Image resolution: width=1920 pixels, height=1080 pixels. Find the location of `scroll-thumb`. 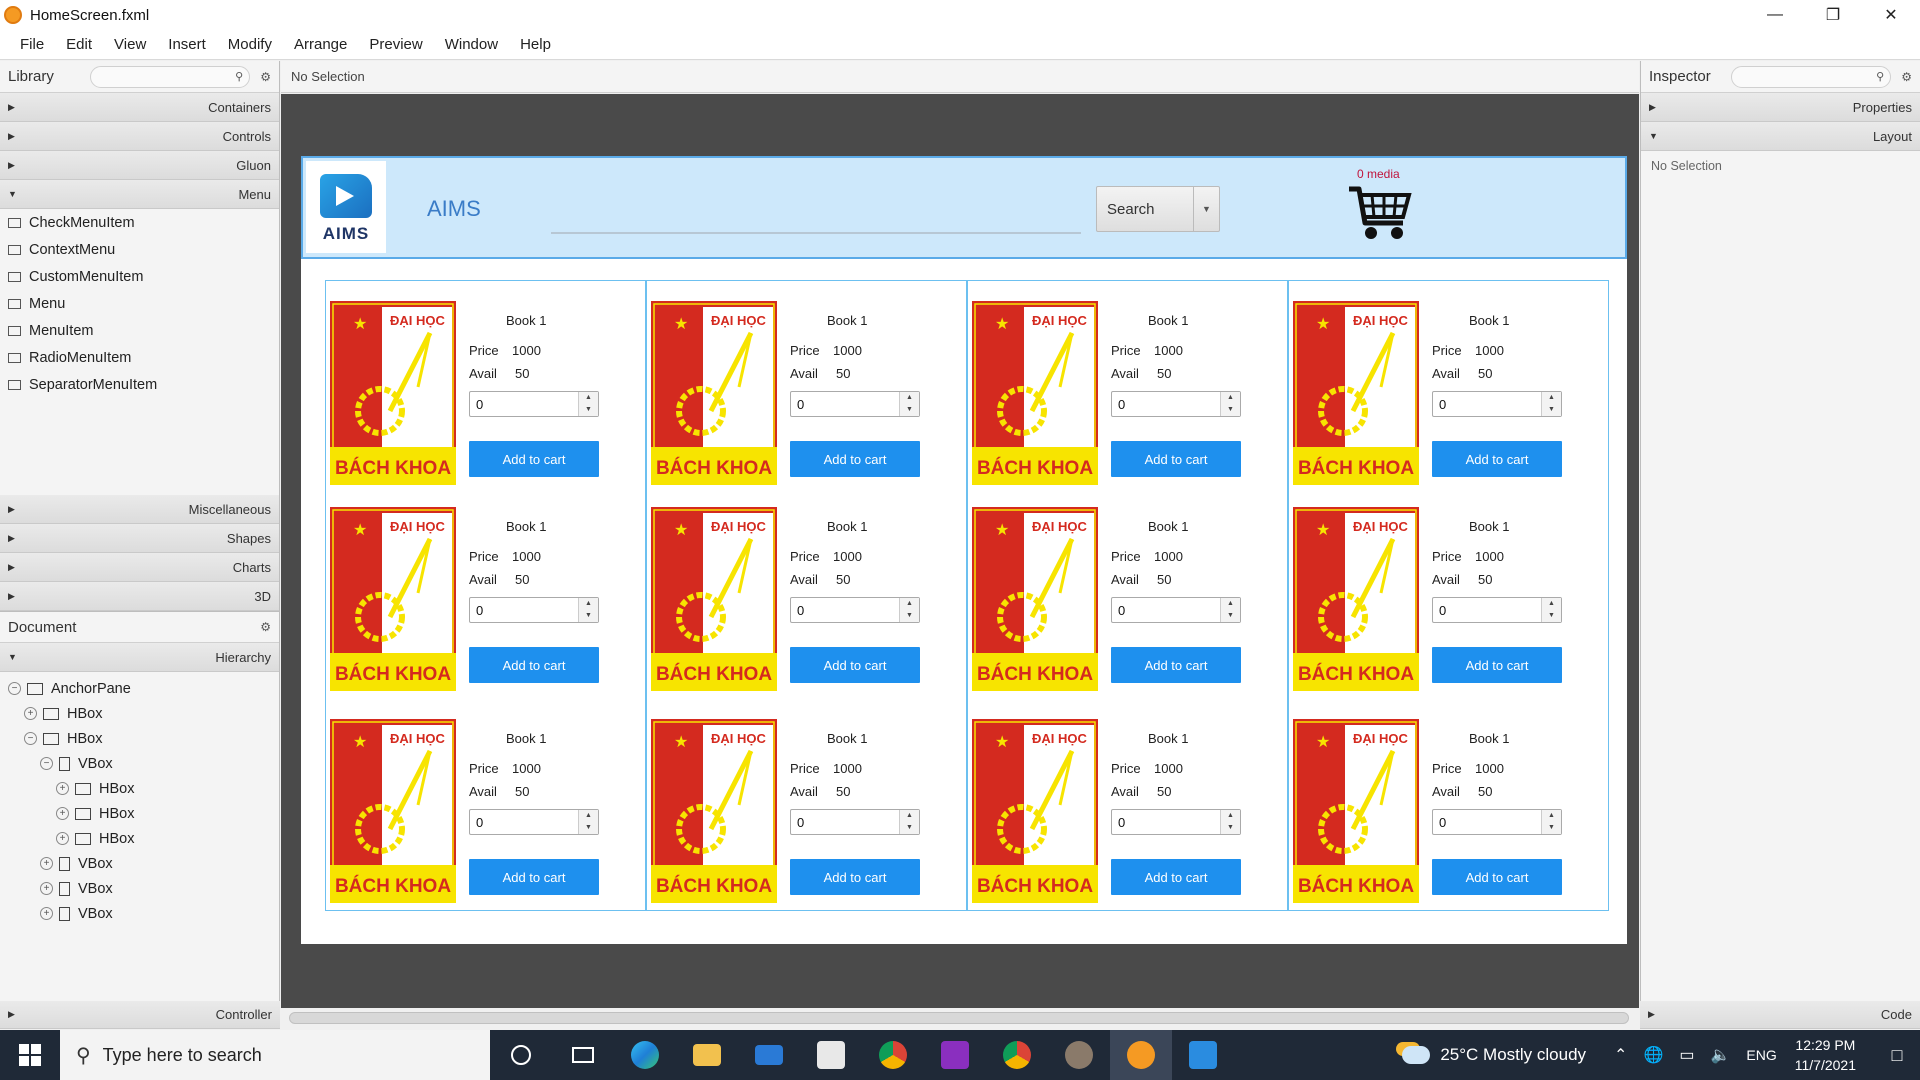

scroll-thumb is located at coordinates (959, 1018).